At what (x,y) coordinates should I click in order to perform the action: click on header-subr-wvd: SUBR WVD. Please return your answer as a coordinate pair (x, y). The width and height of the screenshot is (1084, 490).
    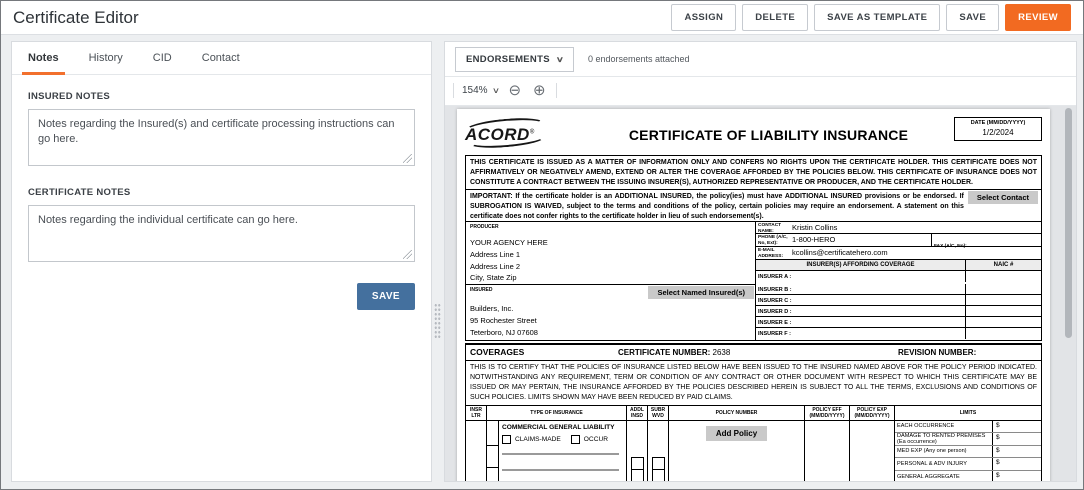
    Looking at the image, I should click on (658, 413).